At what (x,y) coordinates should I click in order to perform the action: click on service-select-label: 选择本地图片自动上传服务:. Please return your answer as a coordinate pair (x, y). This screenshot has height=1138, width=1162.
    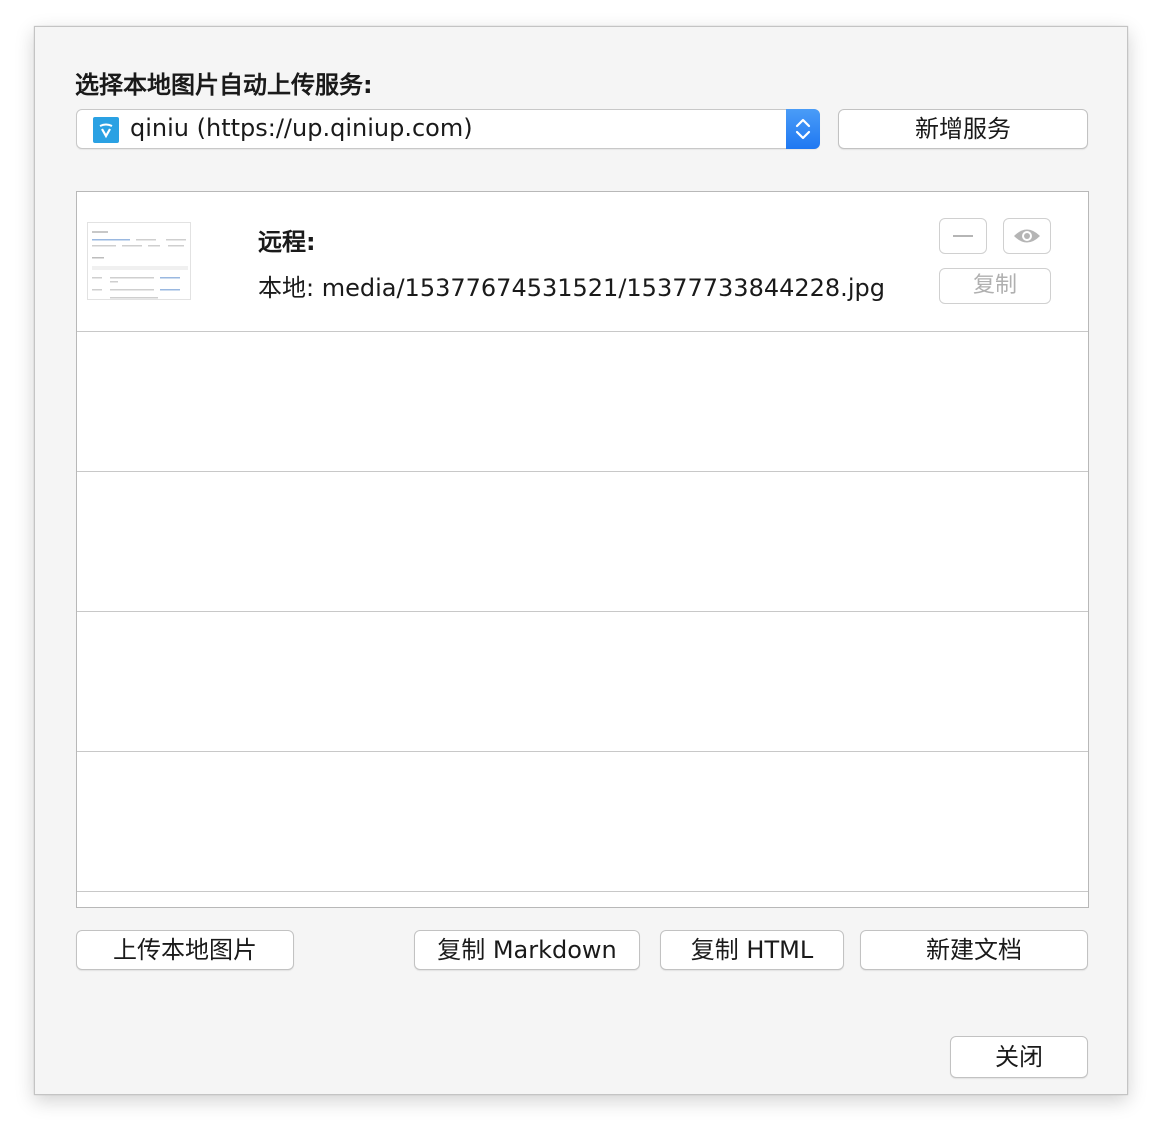
    Looking at the image, I should click on (224, 85).